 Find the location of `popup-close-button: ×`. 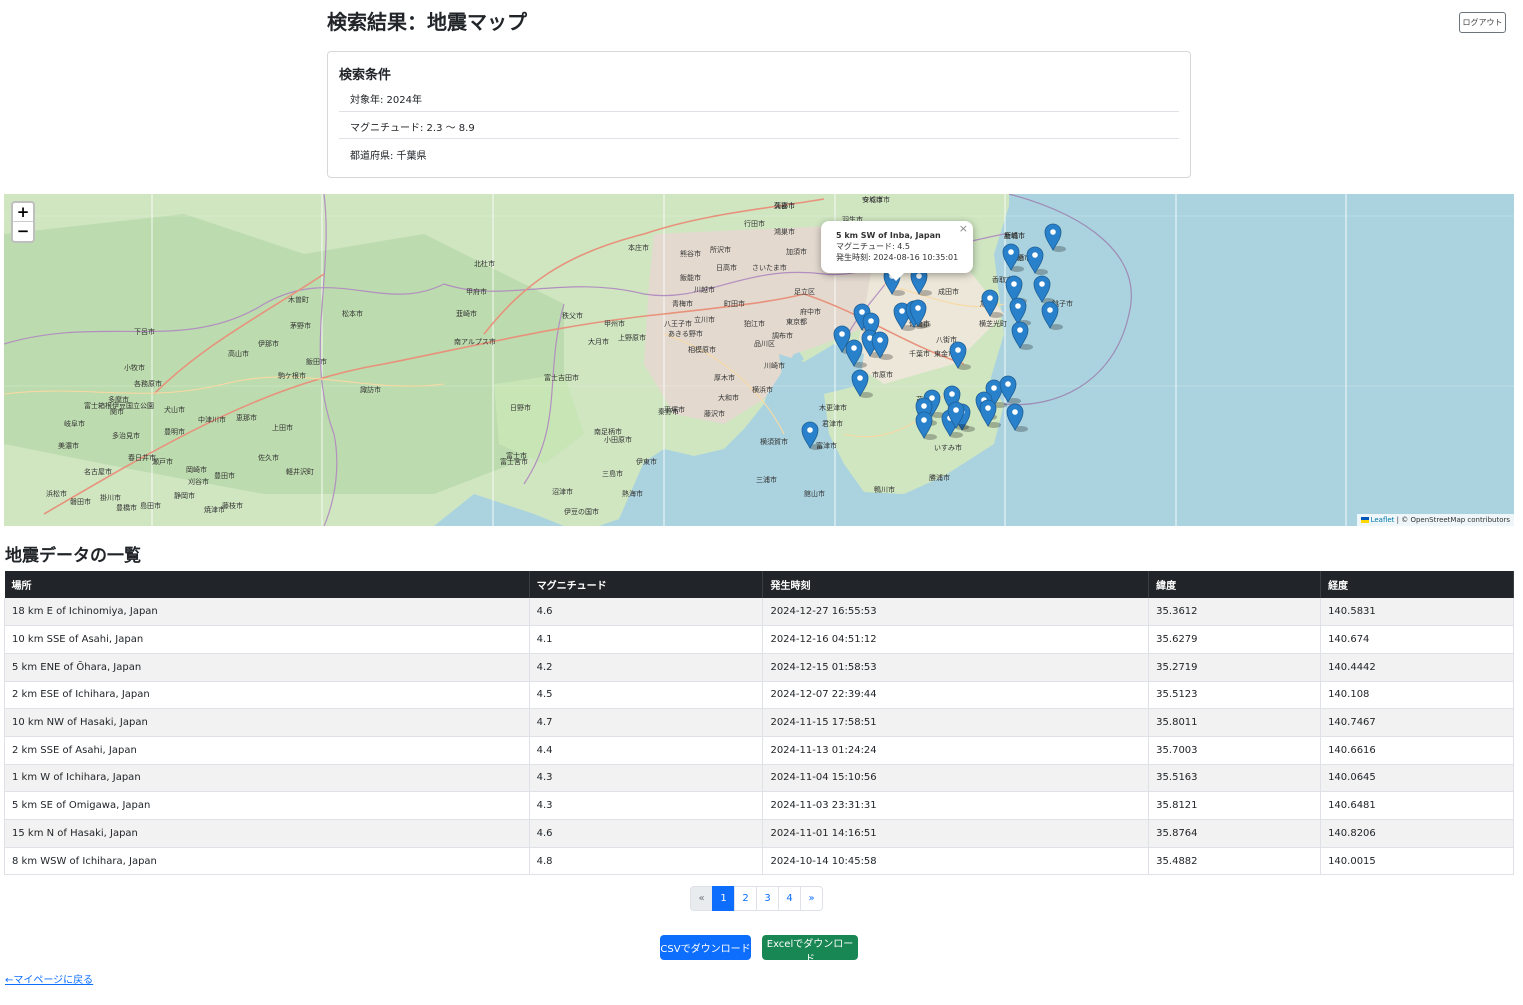

popup-close-button: × is located at coordinates (963, 228).